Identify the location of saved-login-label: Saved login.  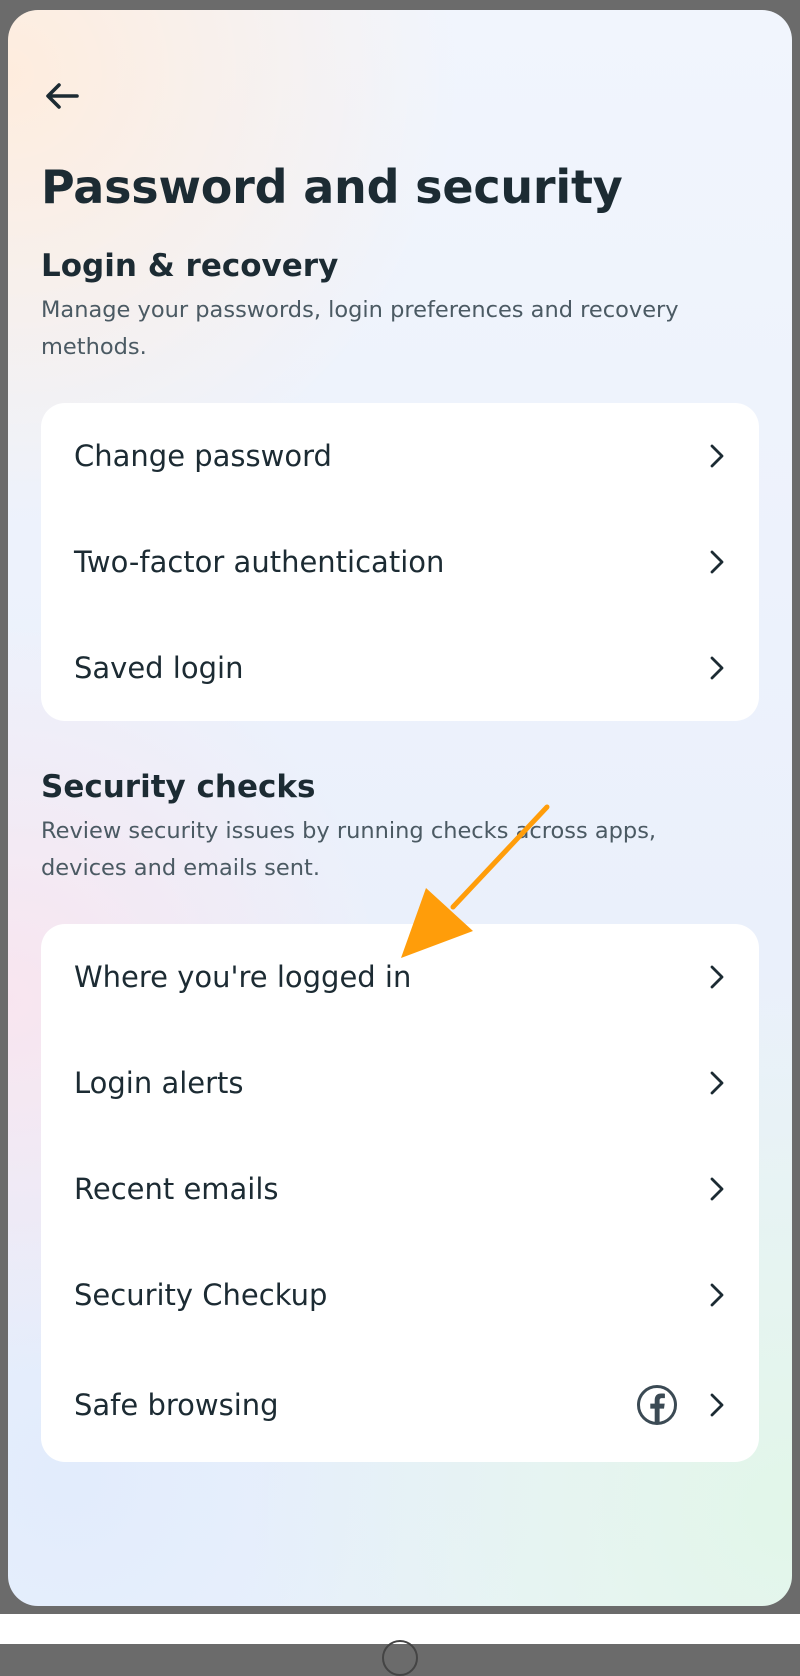
(159, 668).